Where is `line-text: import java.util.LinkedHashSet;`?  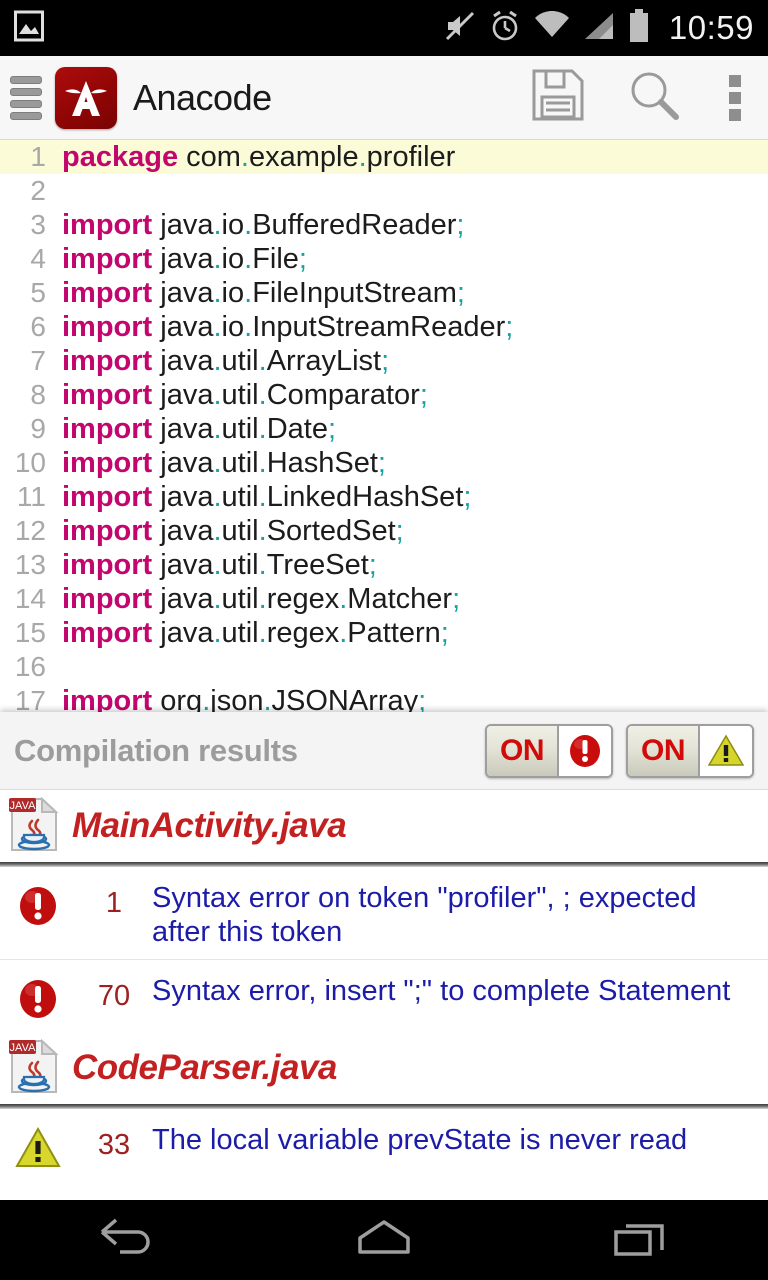
line-text: import java.util.LinkedHashSet; is located at coordinates (267, 496).